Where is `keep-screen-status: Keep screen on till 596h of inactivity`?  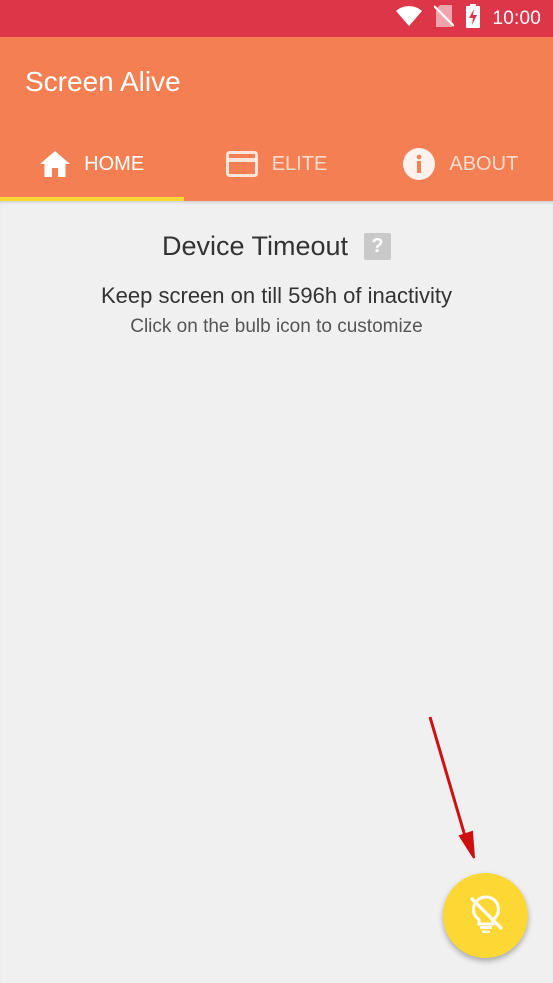 keep-screen-status: Keep screen on till 596h of inactivity is located at coordinates (276, 295).